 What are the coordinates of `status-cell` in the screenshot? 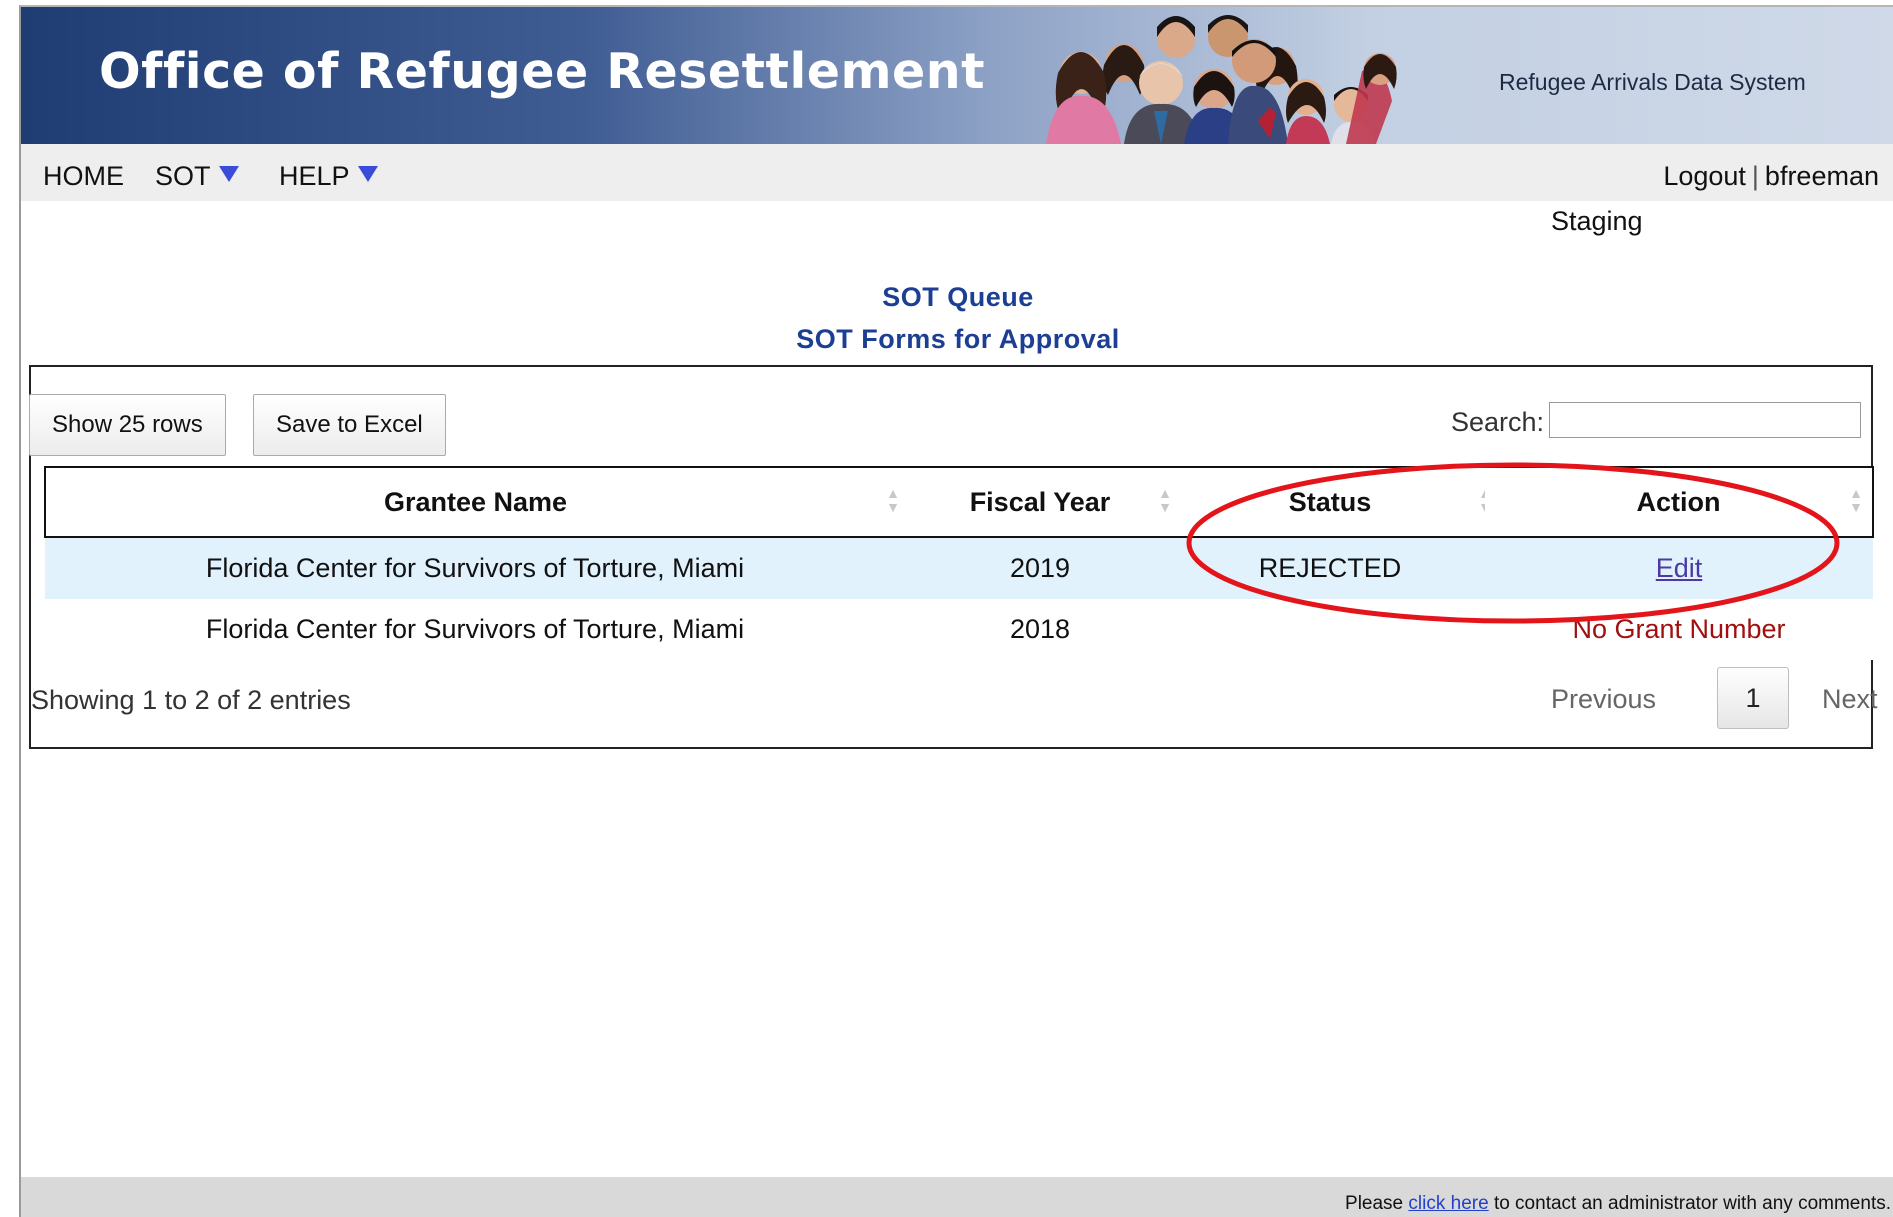 It's located at (1330, 629).